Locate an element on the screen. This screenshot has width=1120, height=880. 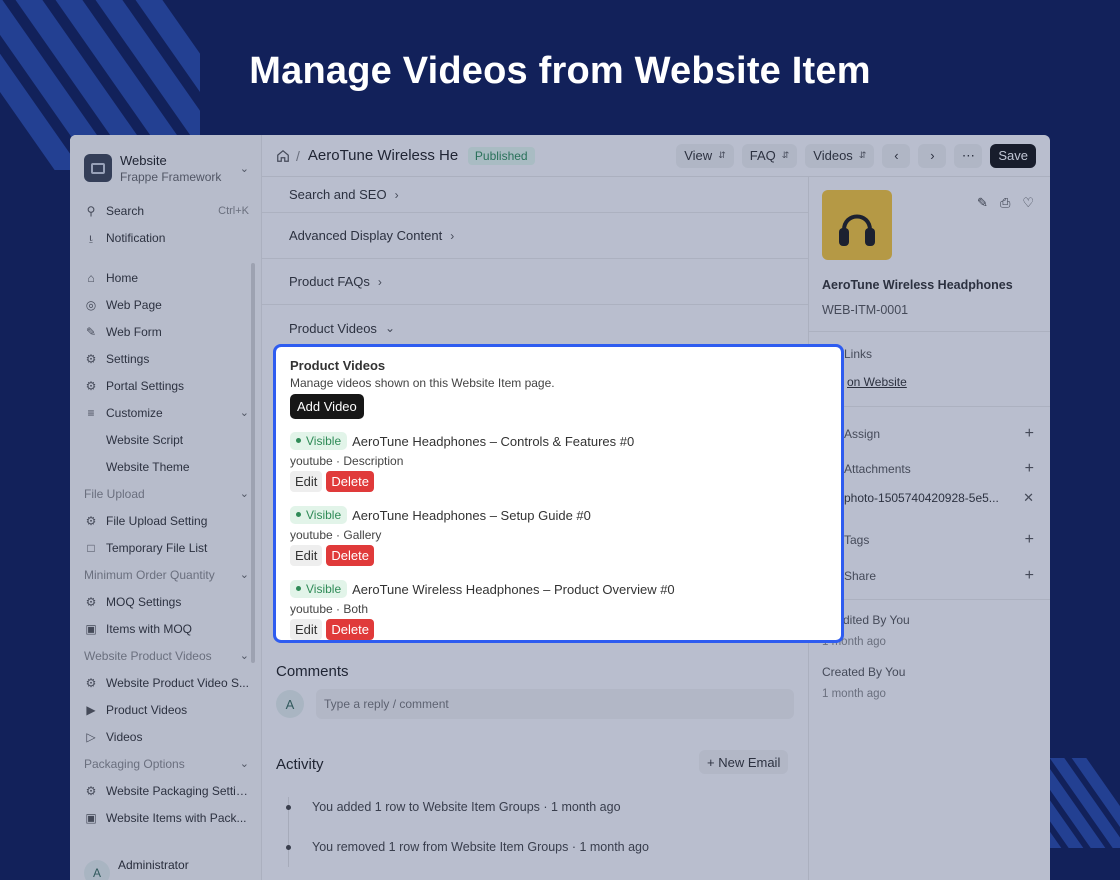
video-title: AeroTune Headphones – Setup Guide #0 is located at coordinates (471, 515).